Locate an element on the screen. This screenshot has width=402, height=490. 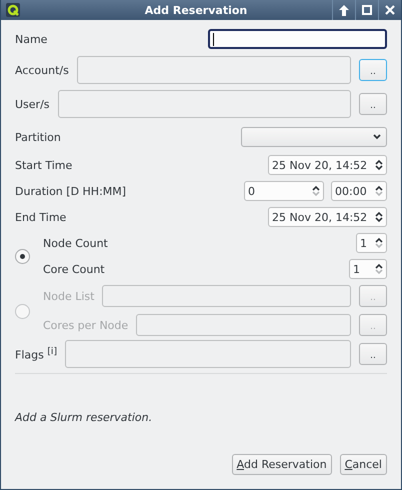
dialog-button: Add Reservation is located at coordinates (282, 464).